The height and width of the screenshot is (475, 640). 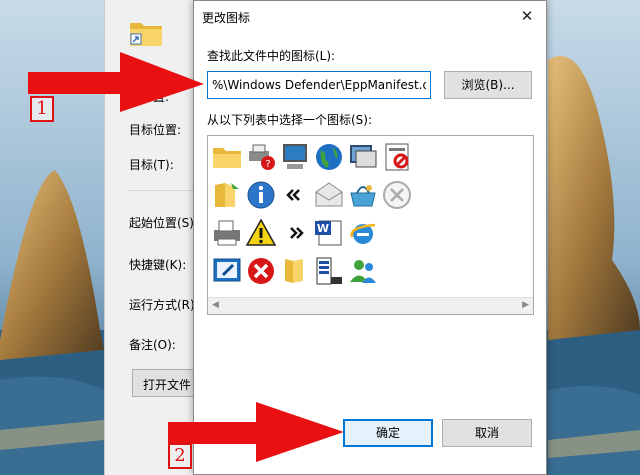 I want to click on folder-shortcut-icon, so click(x=146, y=34).